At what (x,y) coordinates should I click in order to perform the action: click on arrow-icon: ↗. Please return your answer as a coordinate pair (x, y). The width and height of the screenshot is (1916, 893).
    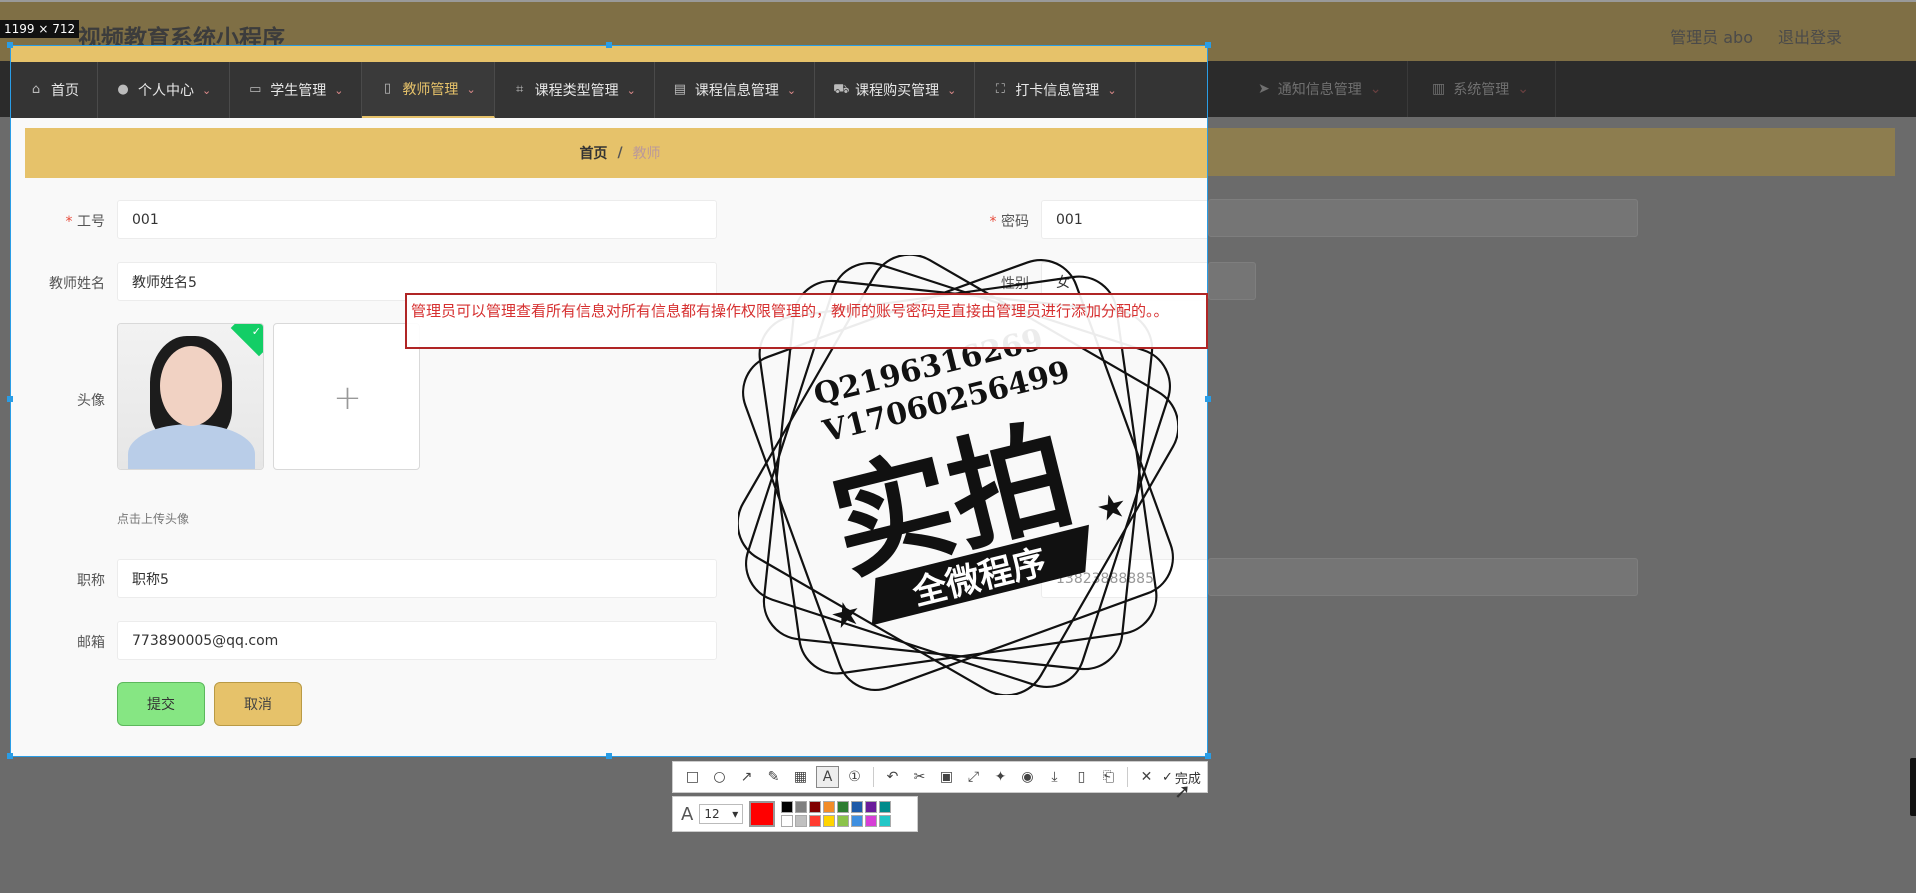
    Looking at the image, I should click on (746, 777).